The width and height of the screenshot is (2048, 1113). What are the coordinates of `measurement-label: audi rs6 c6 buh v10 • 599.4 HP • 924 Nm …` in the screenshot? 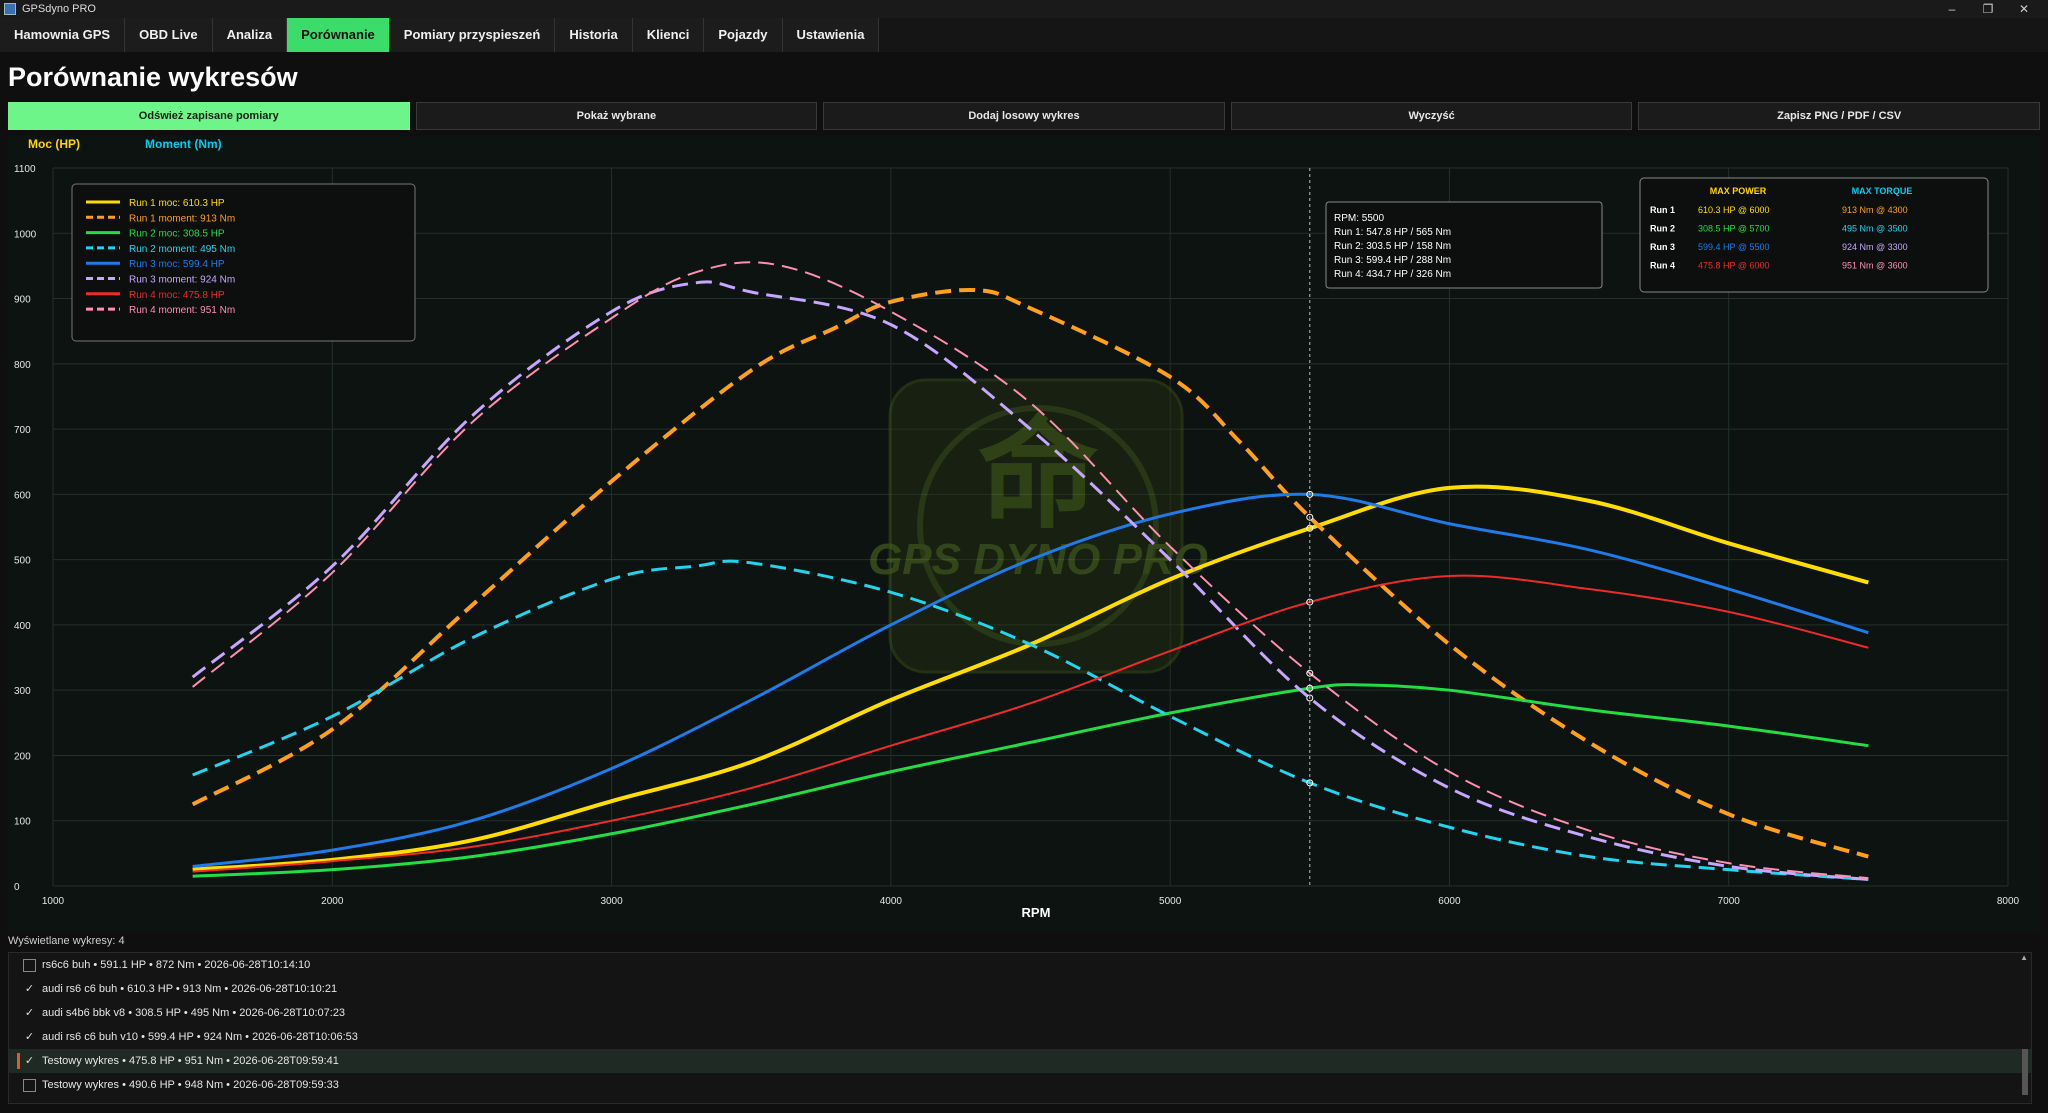 It's located at (200, 1037).